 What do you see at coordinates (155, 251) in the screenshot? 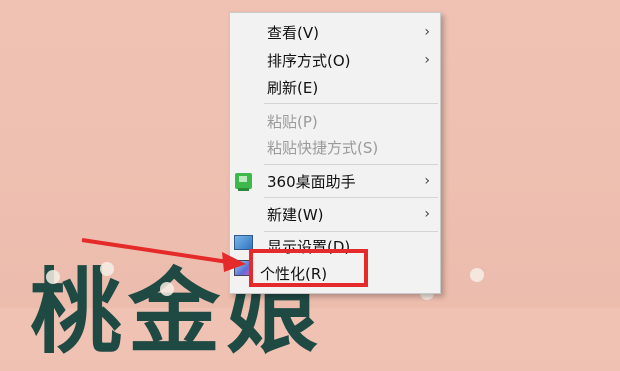
I see `arrow-shaft` at bounding box center [155, 251].